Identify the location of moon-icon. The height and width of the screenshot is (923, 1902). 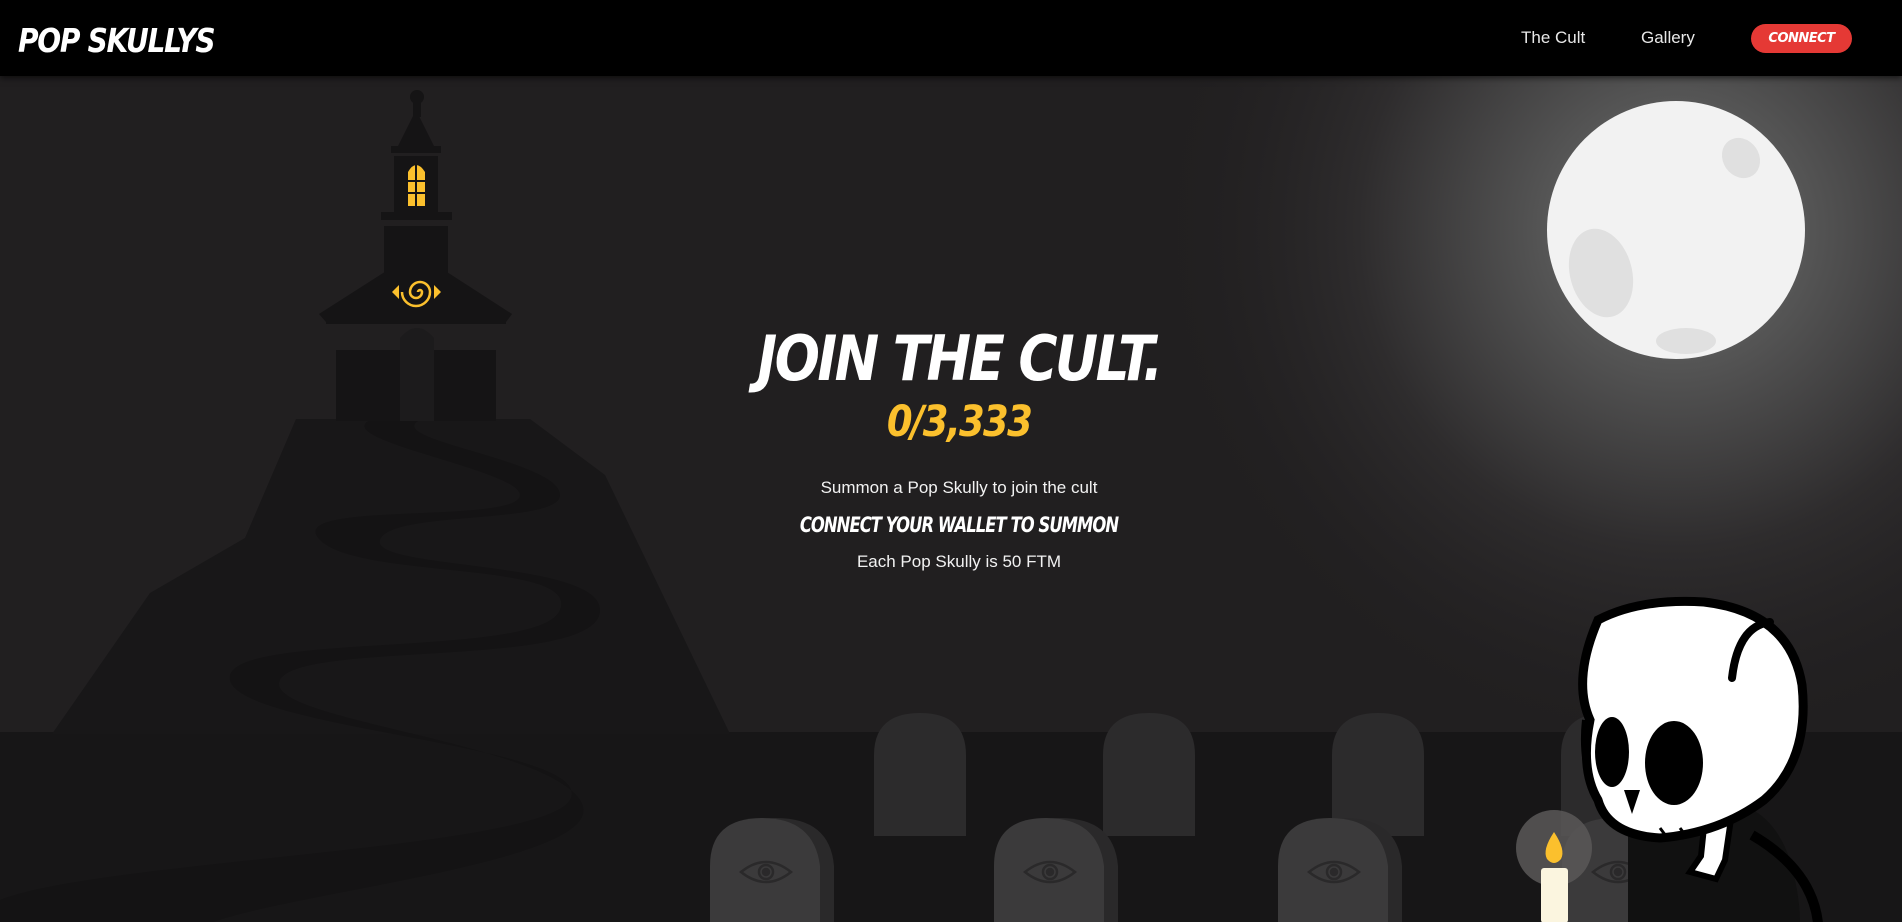
(1676, 230).